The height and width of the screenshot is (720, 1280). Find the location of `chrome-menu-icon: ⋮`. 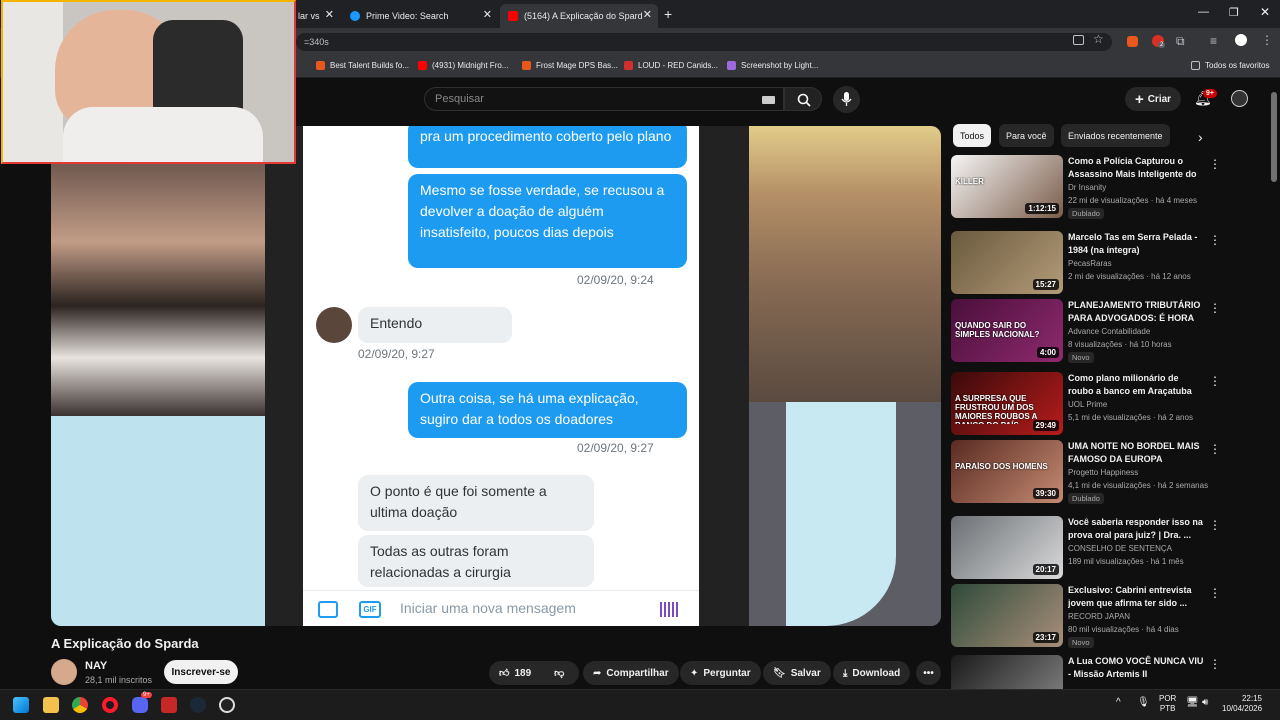

chrome-menu-icon: ⋮ is located at coordinates (1267, 40).